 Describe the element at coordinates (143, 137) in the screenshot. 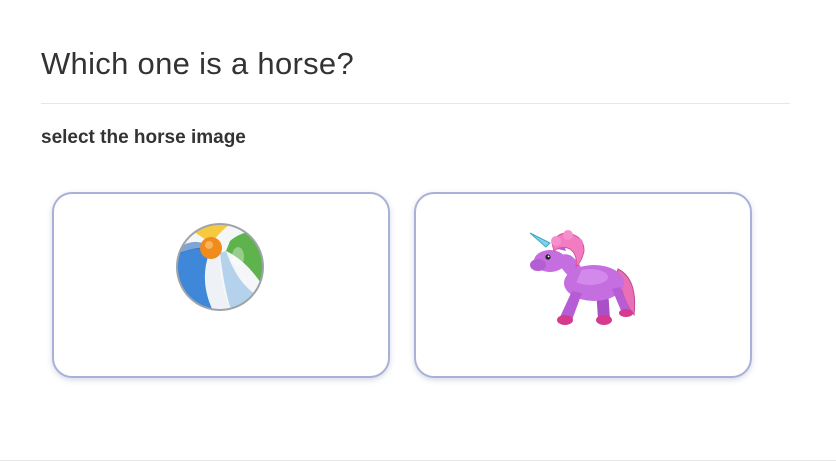

I see `instruction-text: select the horse image` at that location.